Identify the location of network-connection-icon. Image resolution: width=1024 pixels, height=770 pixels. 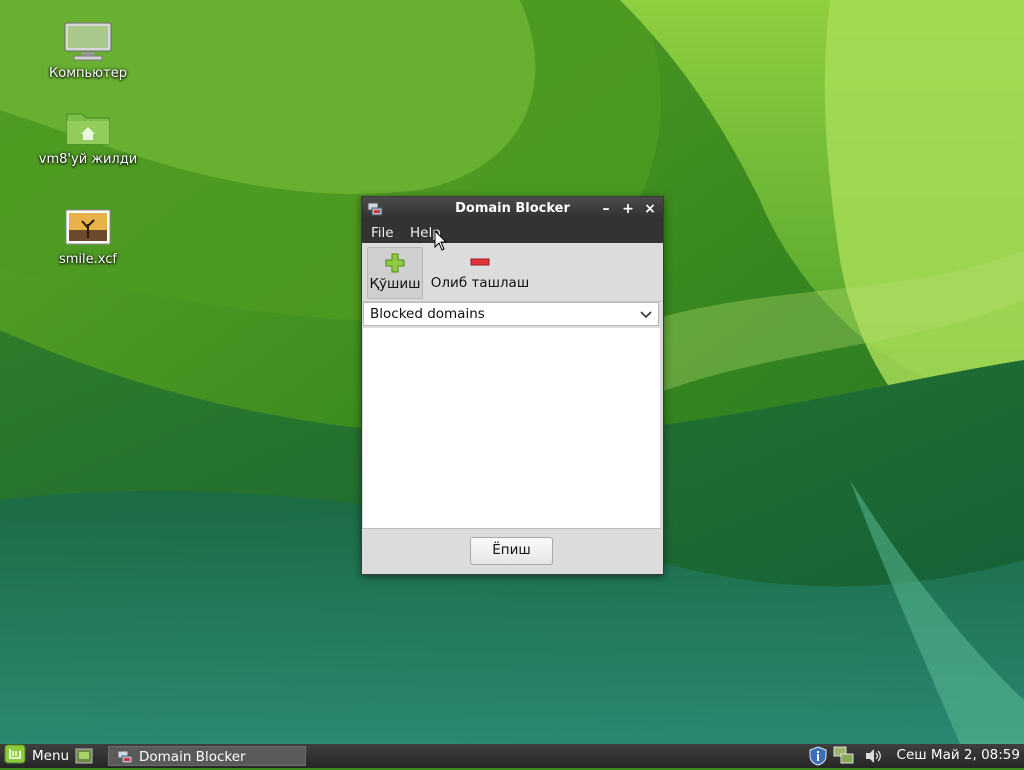
(844, 758).